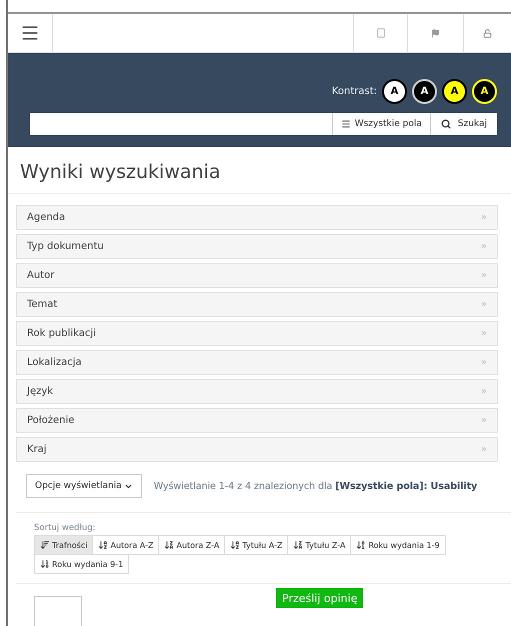 The width and height of the screenshot is (511, 626). Describe the element at coordinates (257, 362) in the screenshot. I see `facet-item: Lokalizacja »` at that location.